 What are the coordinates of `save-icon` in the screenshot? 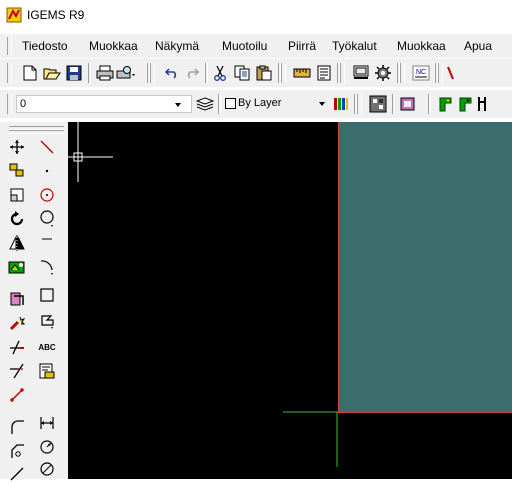 It's located at (74, 73).